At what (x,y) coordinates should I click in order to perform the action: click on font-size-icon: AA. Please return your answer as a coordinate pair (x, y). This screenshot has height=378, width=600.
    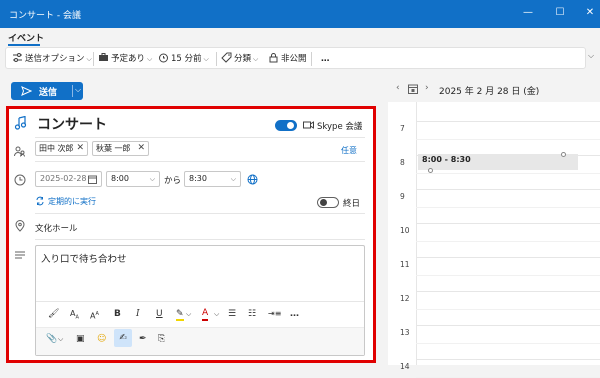
    Looking at the image, I should click on (94, 314).